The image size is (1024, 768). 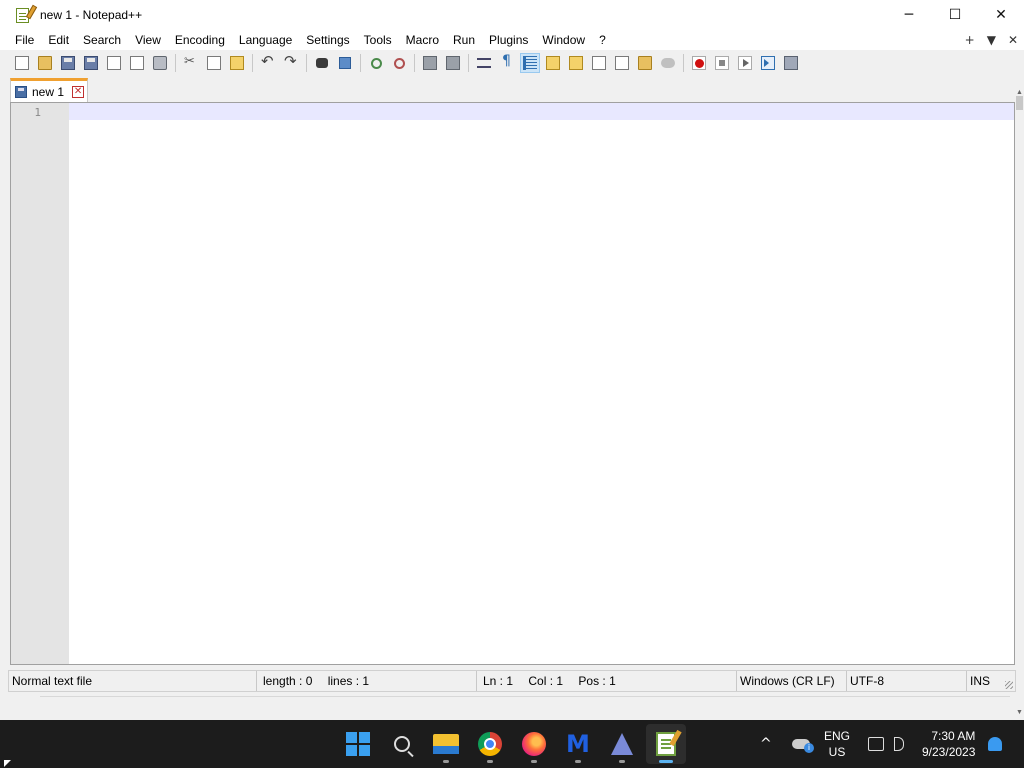 I want to click on menu-search: Search, so click(x=102, y=40).